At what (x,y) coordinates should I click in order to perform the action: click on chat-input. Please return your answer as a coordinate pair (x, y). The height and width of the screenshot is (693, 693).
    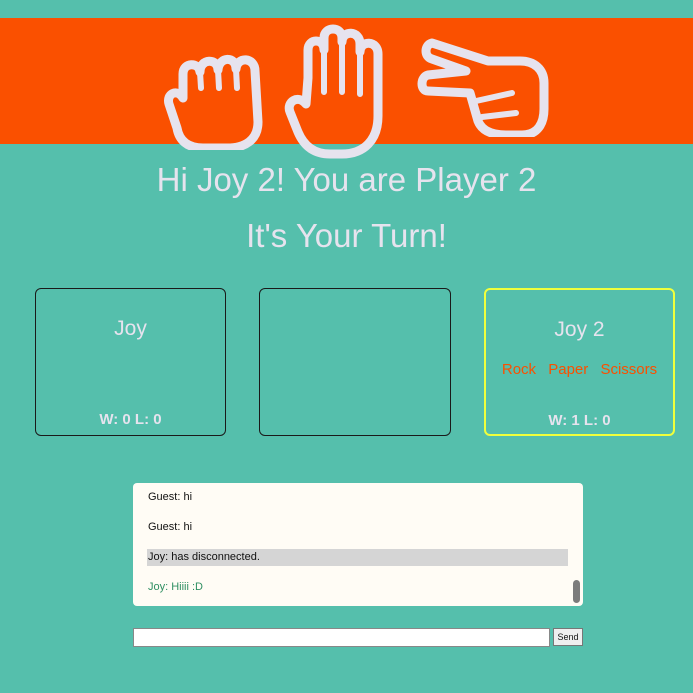
    Looking at the image, I should click on (341, 637).